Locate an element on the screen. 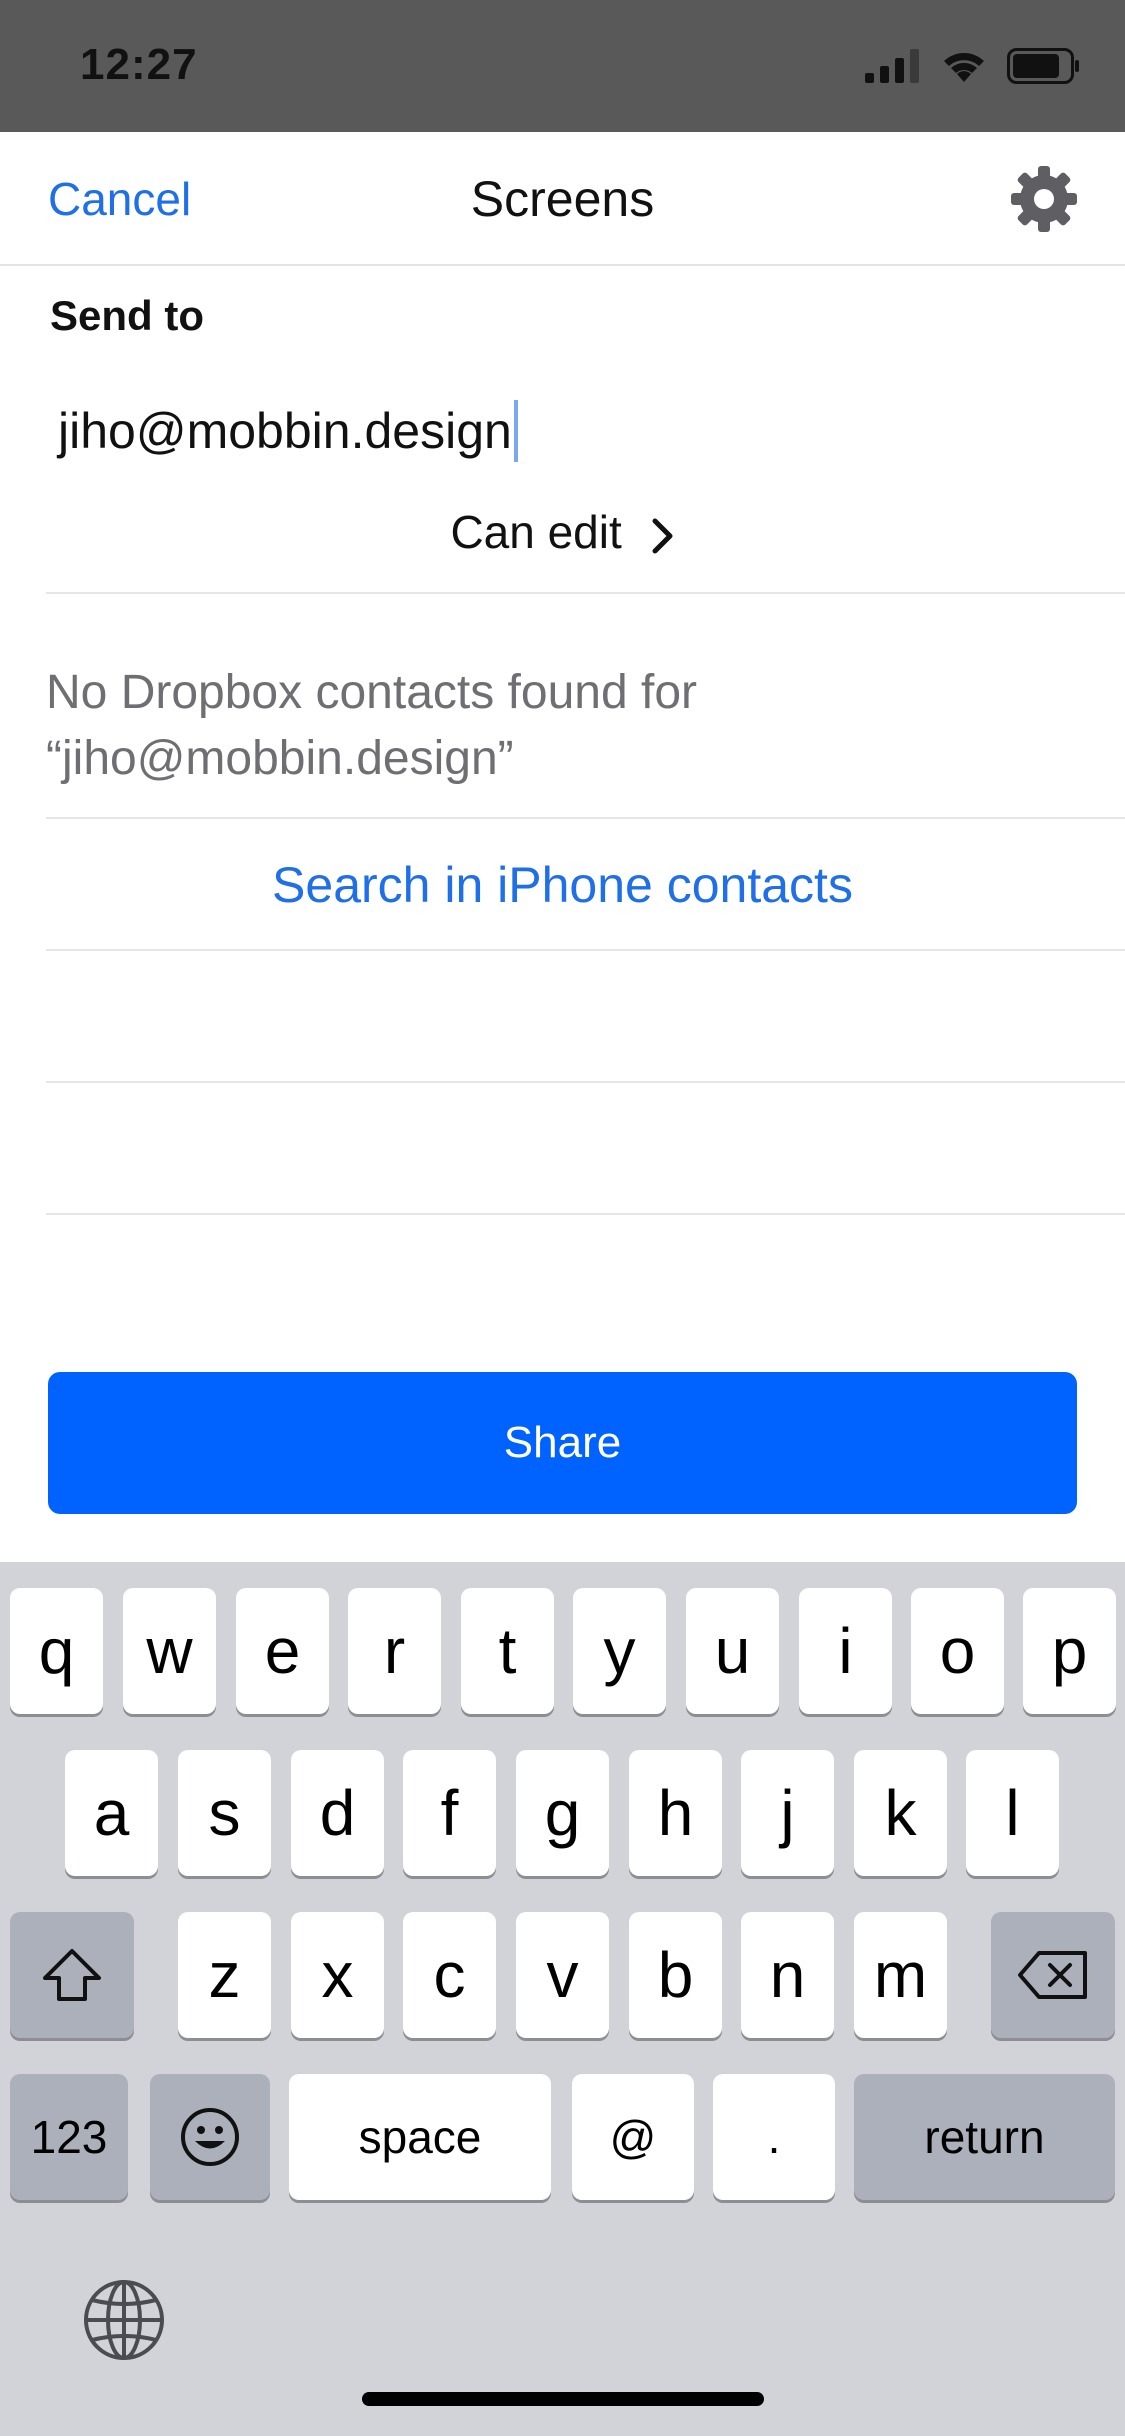  permission-label: Can edit is located at coordinates (536, 532).